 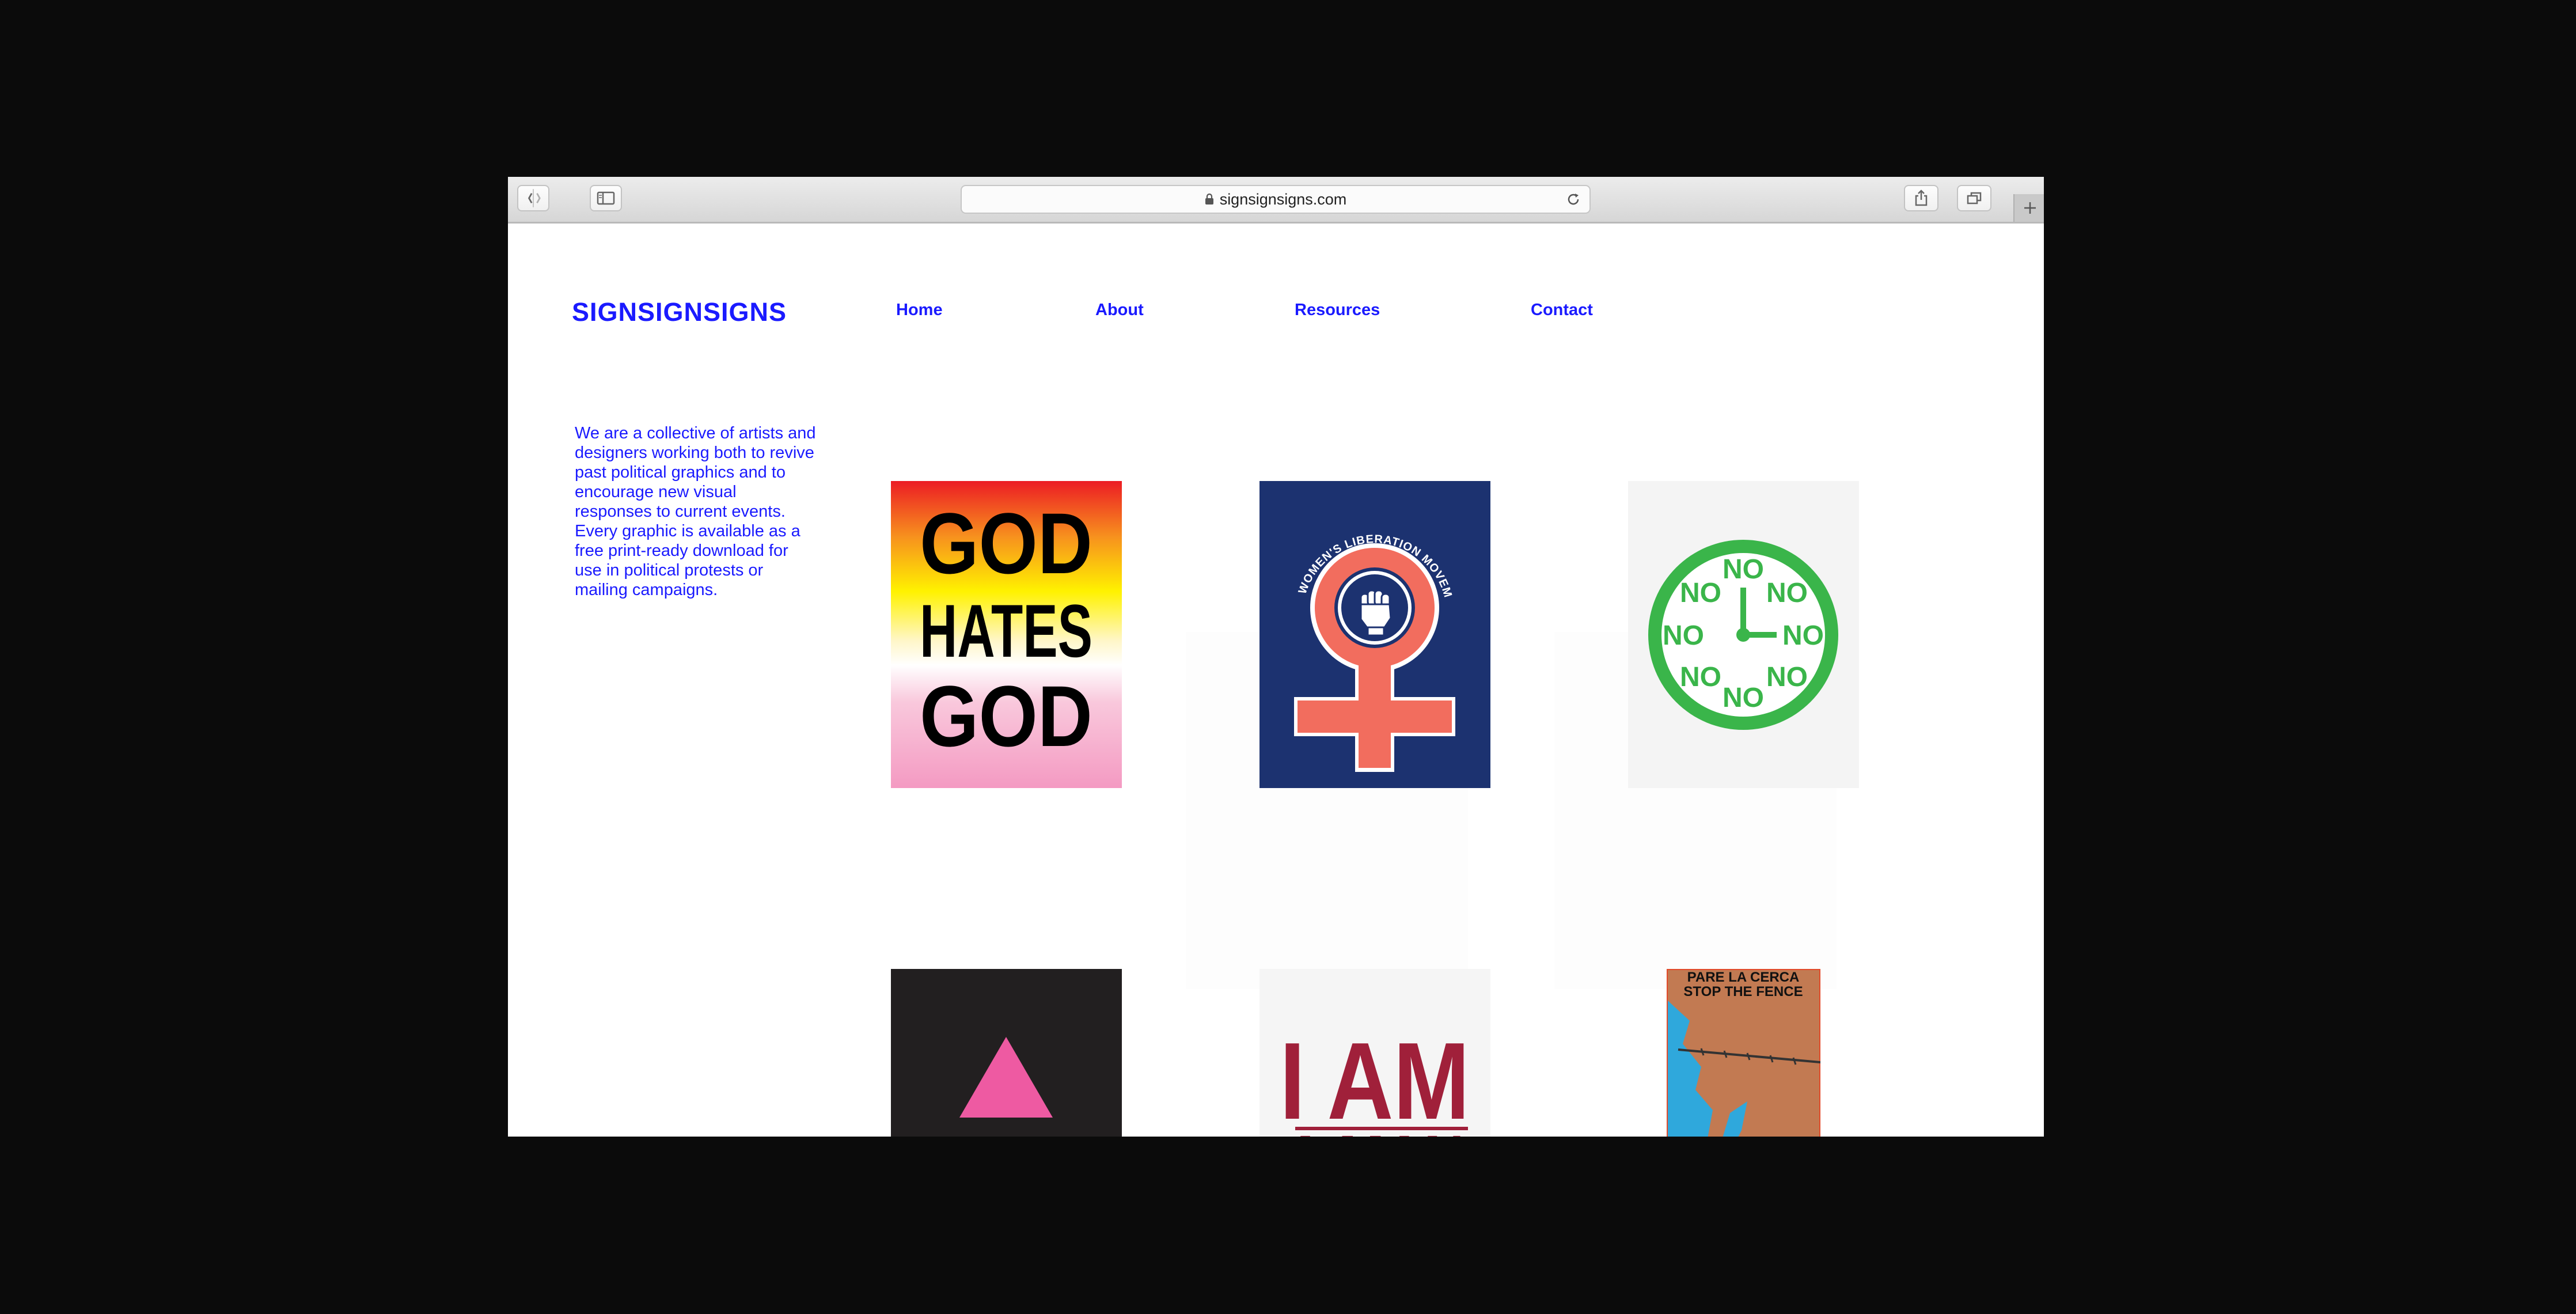 I want to click on pink-triangle-icon, so click(x=1006, y=1077).